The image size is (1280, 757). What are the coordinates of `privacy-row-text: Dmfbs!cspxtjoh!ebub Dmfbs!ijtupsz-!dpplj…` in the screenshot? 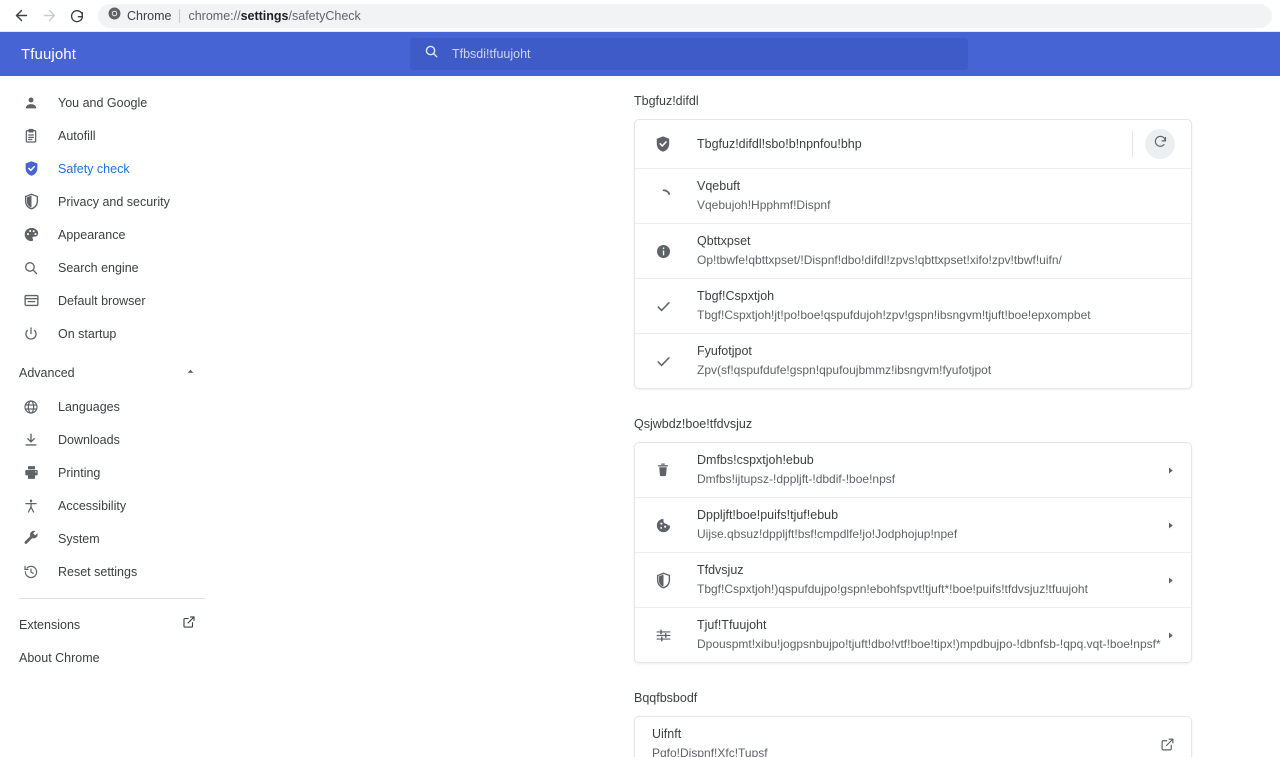 It's located at (925, 470).